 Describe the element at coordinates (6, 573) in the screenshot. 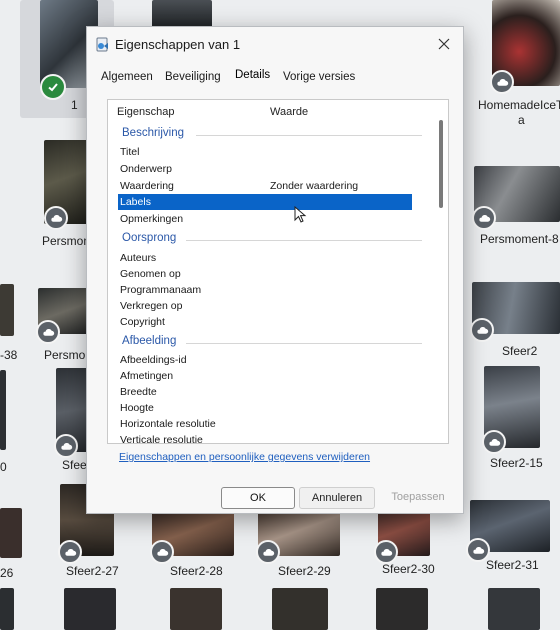

I see `file-label: 26` at that location.